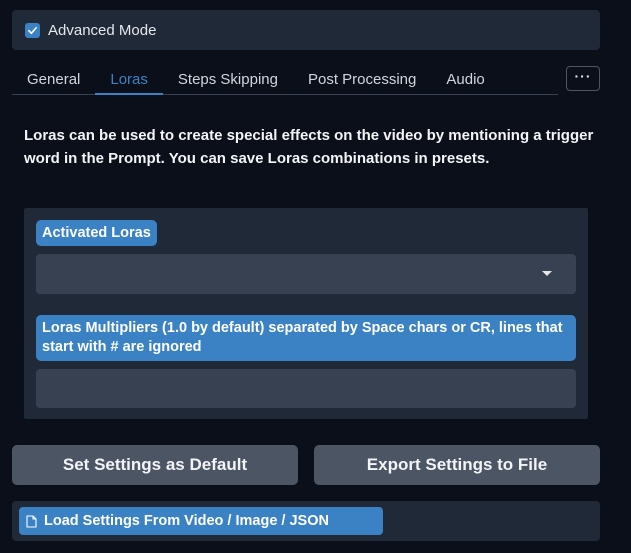 This screenshot has height=553, width=631. What do you see at coordinates (129, 79) in the screenshot?
I see `tab-loras: Loras` at bounding box center [129, 79].